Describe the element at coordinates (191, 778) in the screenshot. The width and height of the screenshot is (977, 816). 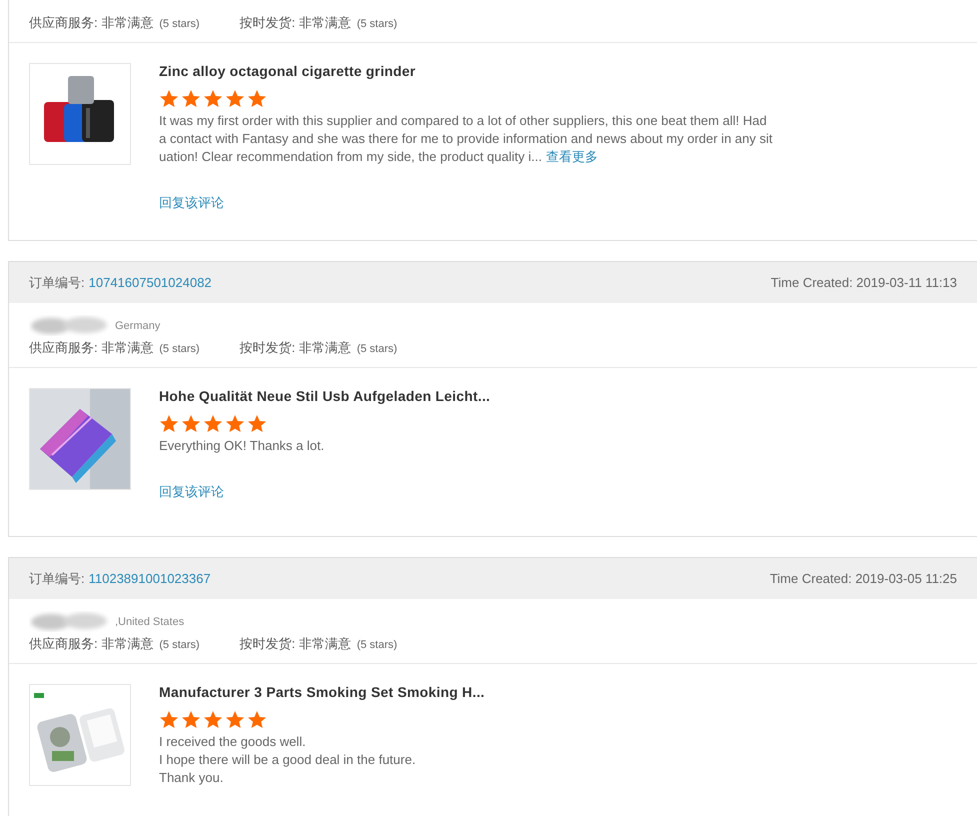
I see `review-text: Thank you.` at that location.